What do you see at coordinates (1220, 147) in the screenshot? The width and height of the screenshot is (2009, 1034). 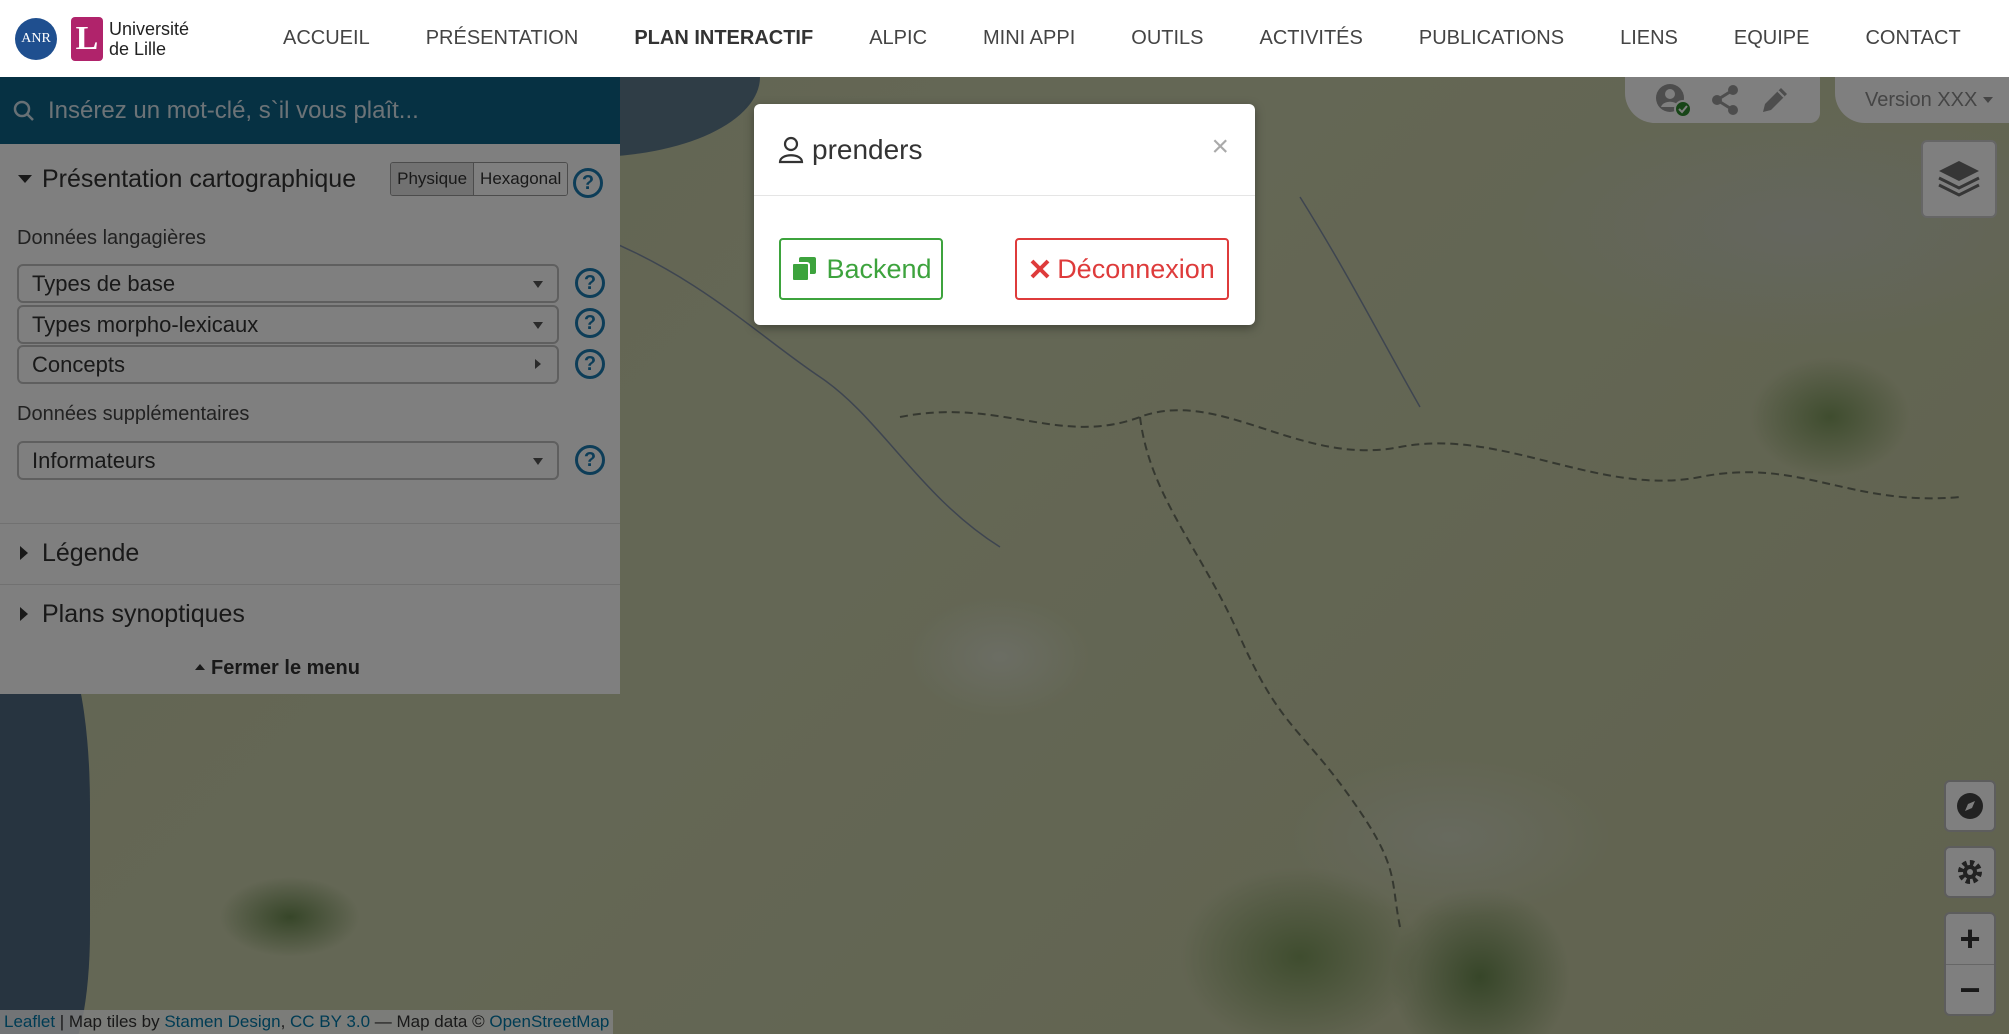 I see `close-icon: ×` at bounding box center [1220, 147].